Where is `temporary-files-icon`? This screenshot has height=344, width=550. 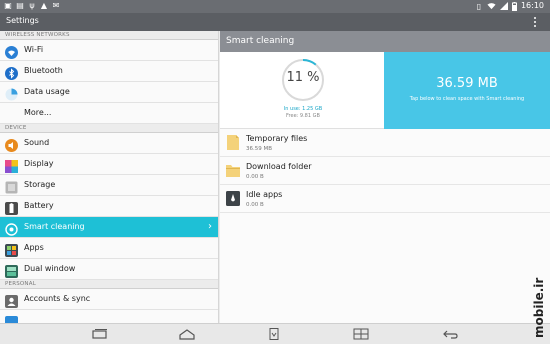 temporary-files-icon is located at coordinates (233, 142).